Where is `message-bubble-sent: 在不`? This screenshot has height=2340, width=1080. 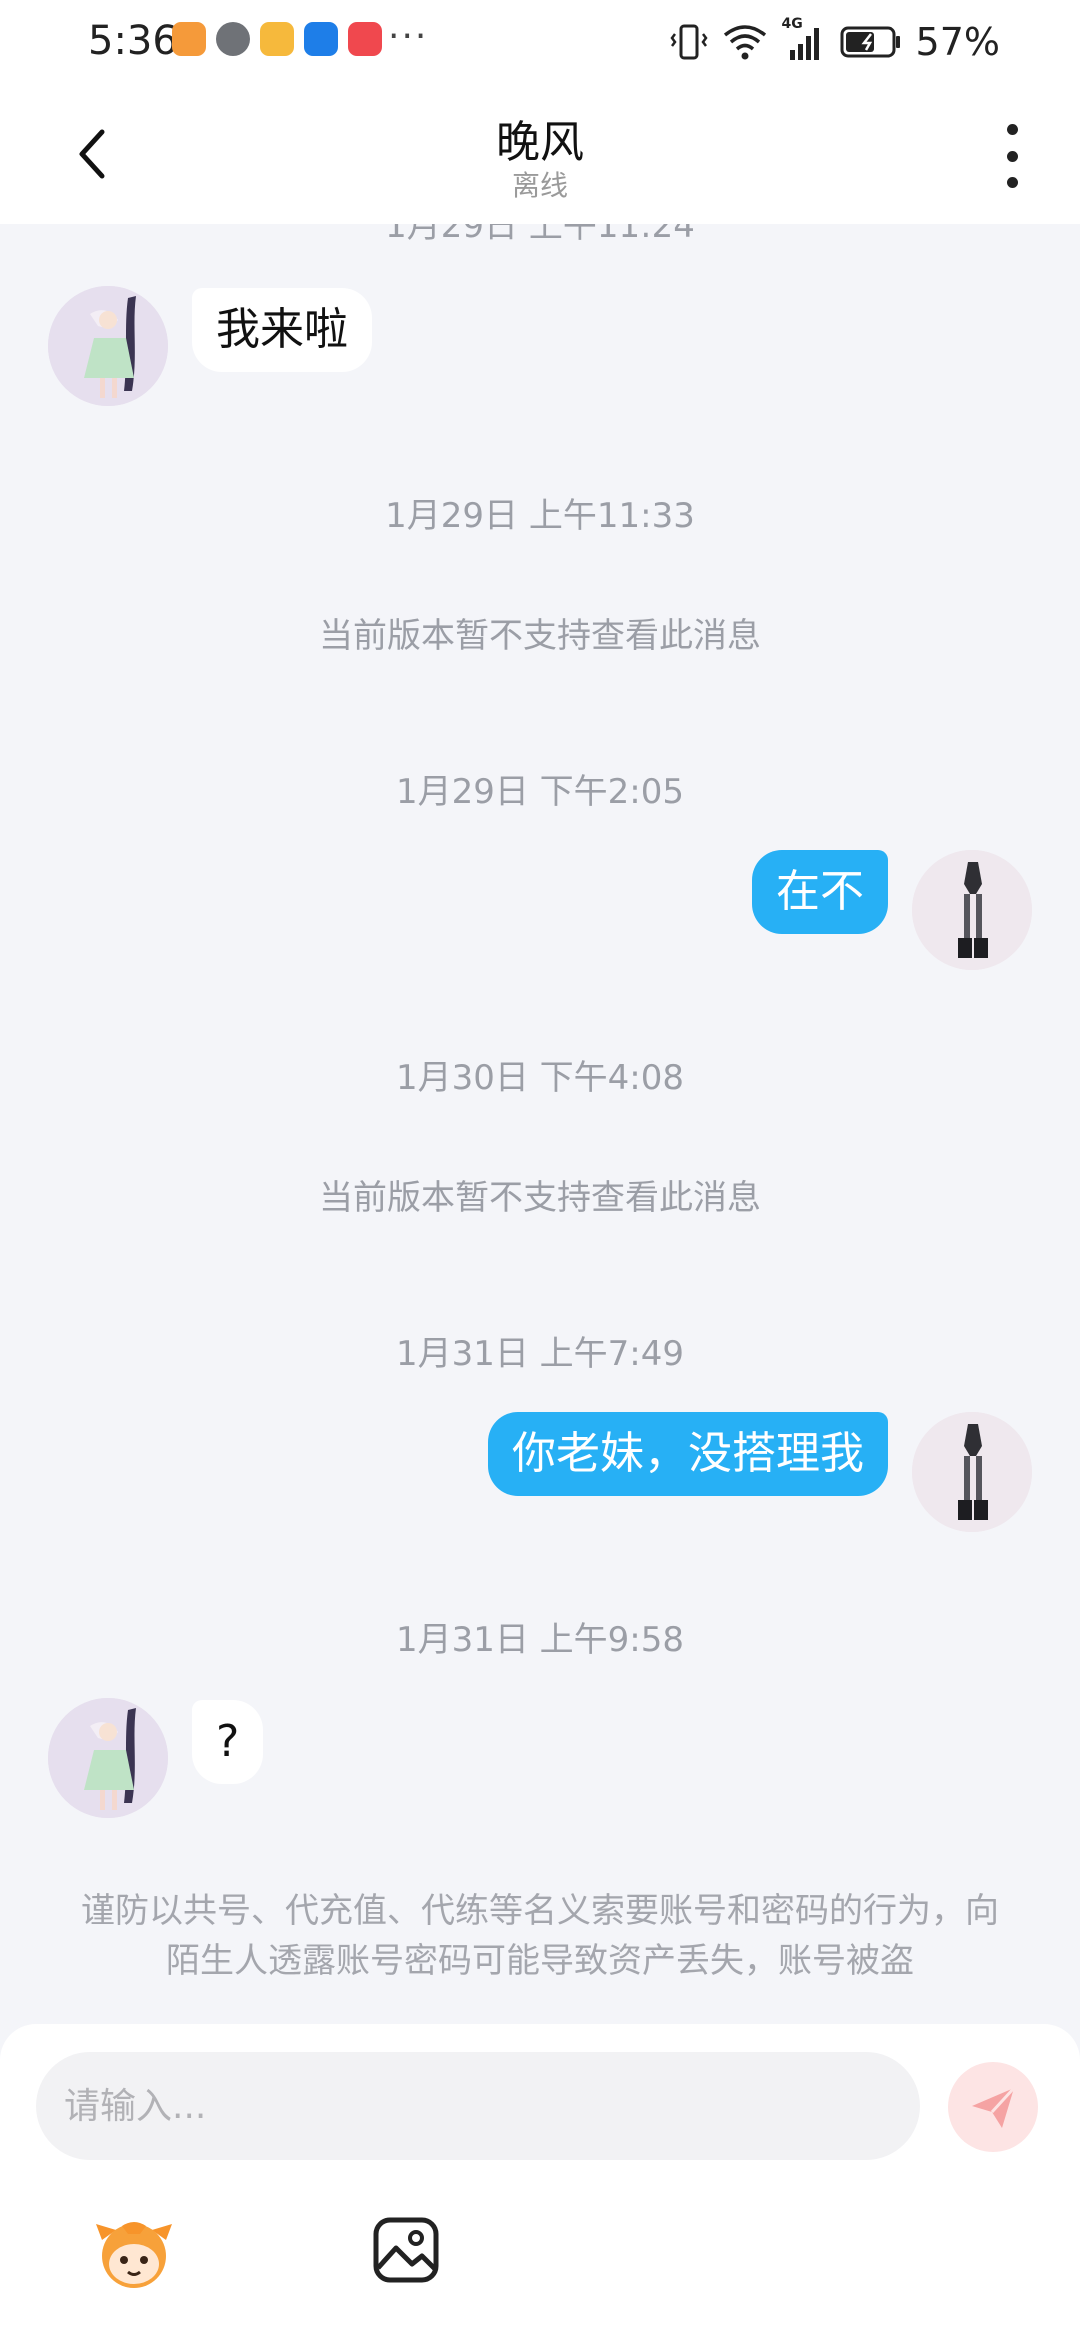
message-bubble-sent: 在不 is located at coordinates (820, 892).